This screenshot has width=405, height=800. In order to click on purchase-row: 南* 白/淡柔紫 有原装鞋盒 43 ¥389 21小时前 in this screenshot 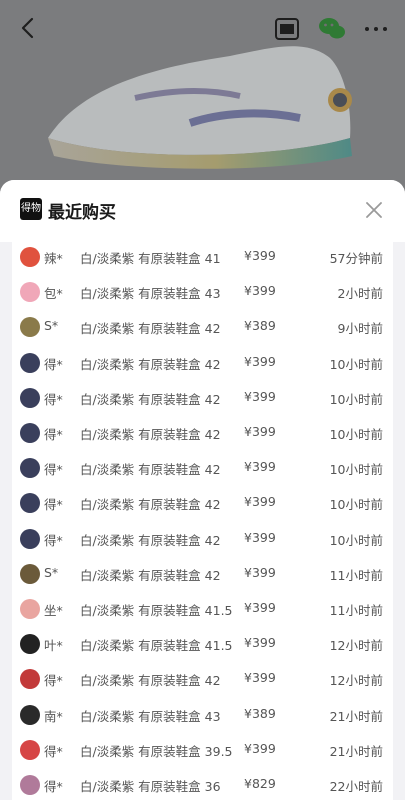, I will do `click(202, 717)`.